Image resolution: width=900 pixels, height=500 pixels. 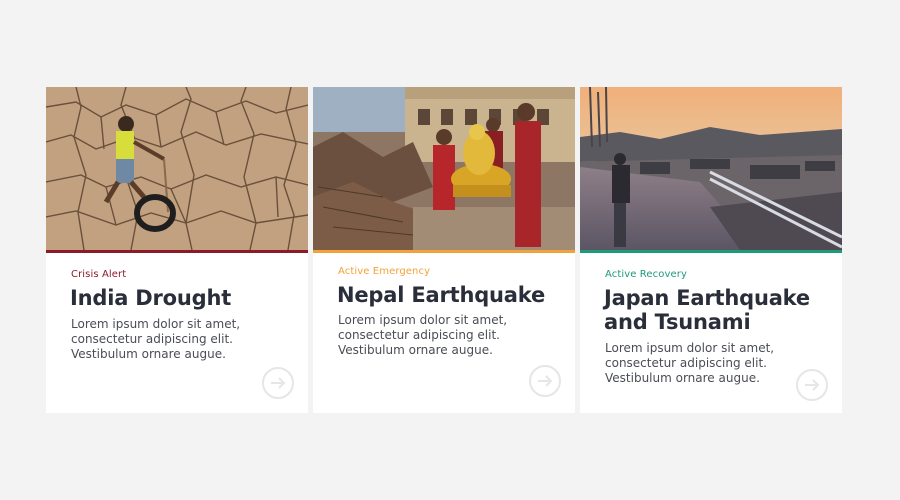 What do you see at coordinates (384, 271) in the screenshot?
I see `card-category: Active Emergency` at bounding box center [384, 271].